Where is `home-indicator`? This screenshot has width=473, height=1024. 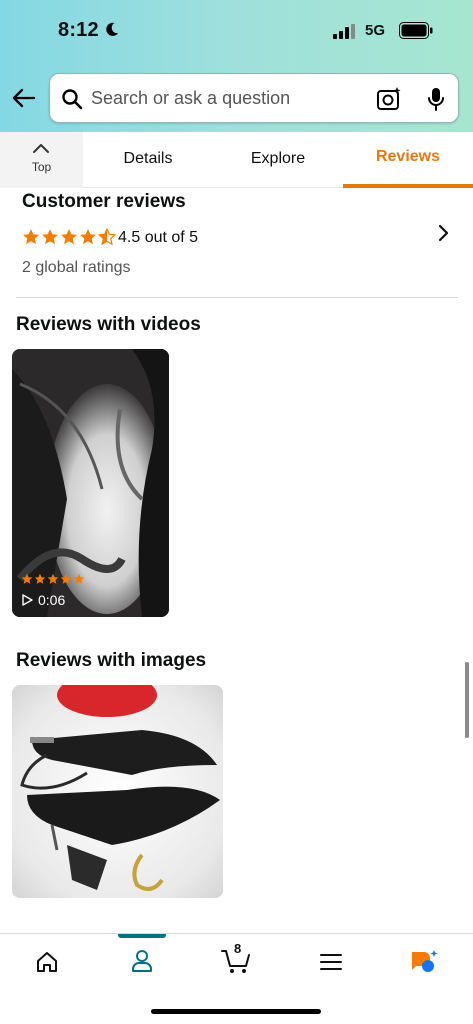 home-indicator is located at coordinates (236, 1011).